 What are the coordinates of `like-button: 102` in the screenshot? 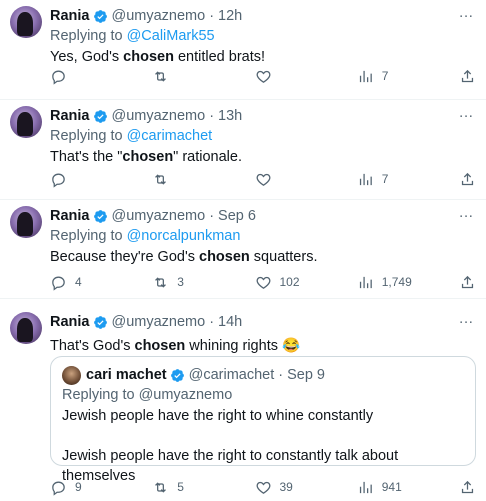 It's located at (285, 282).